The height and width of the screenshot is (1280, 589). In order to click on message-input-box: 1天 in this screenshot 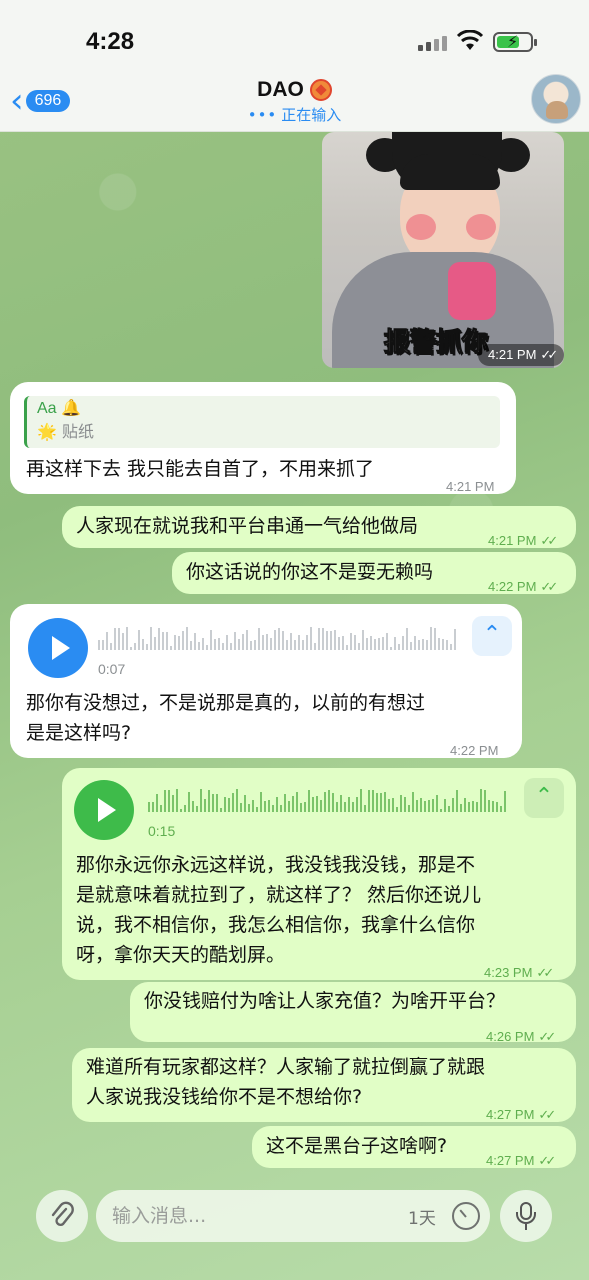, I will do `click(293, 1216)`.